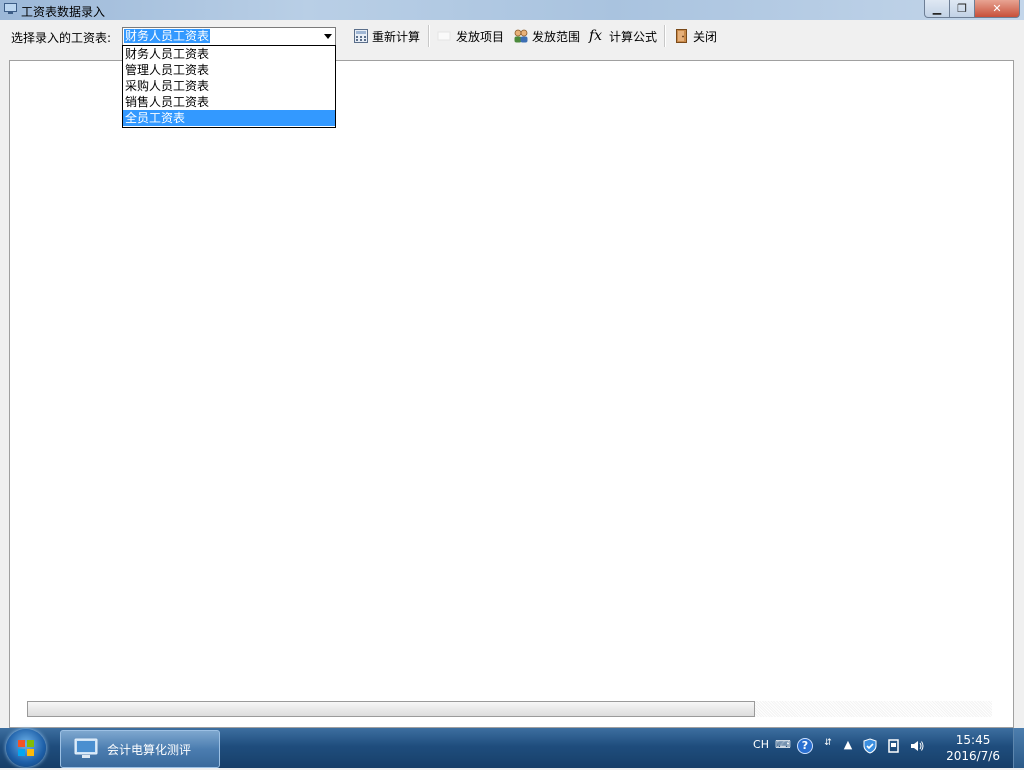  Describe the element at coordinates (229, 54) in the screenshot. I see `dropdown-option: 财务人员工资表` at that location.